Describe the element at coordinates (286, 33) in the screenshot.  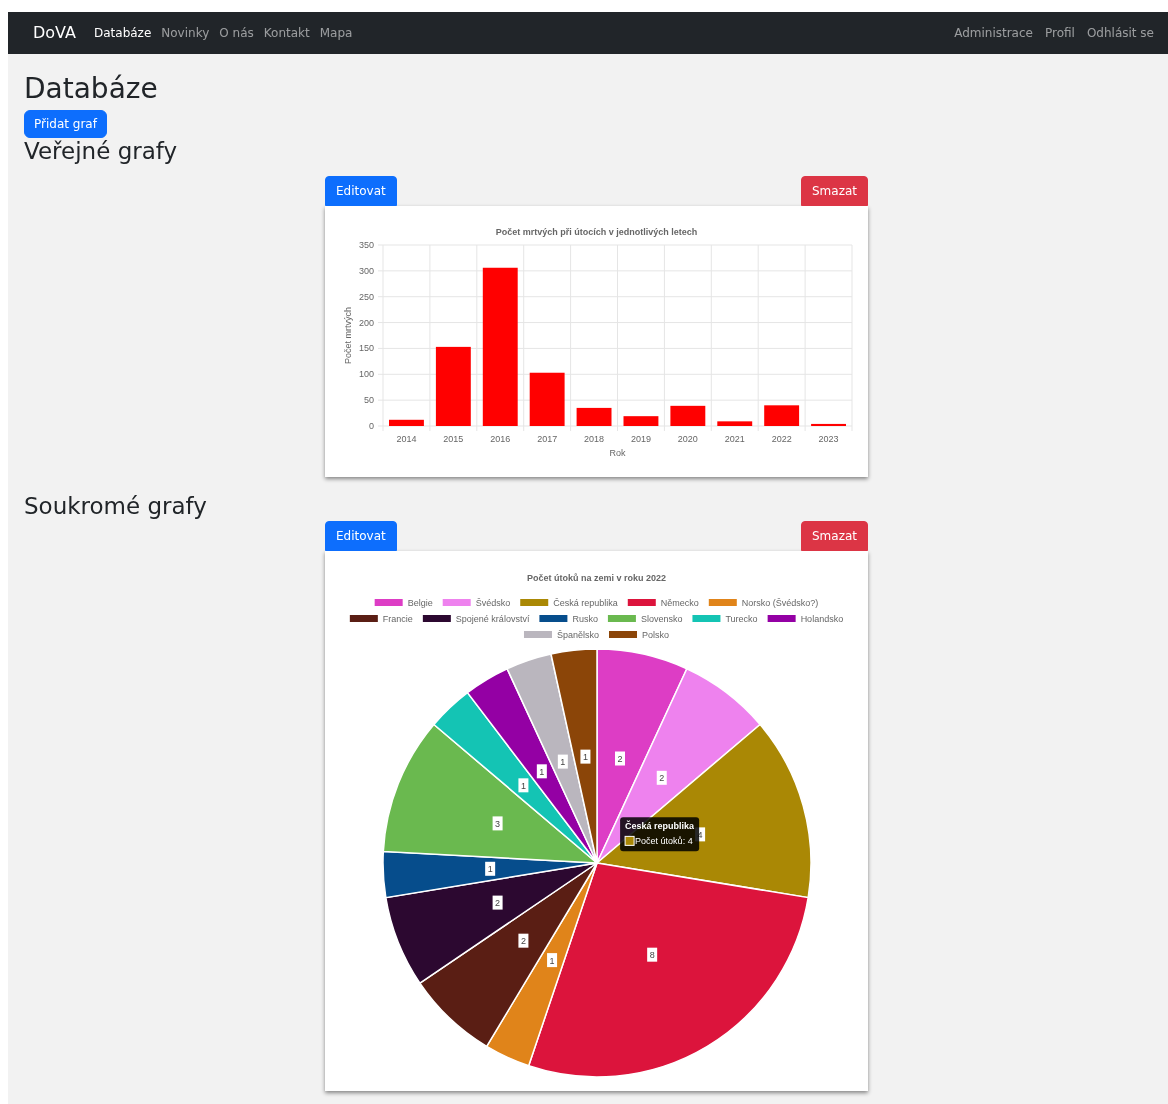
I see `nav-link: Kontakt` at that location.